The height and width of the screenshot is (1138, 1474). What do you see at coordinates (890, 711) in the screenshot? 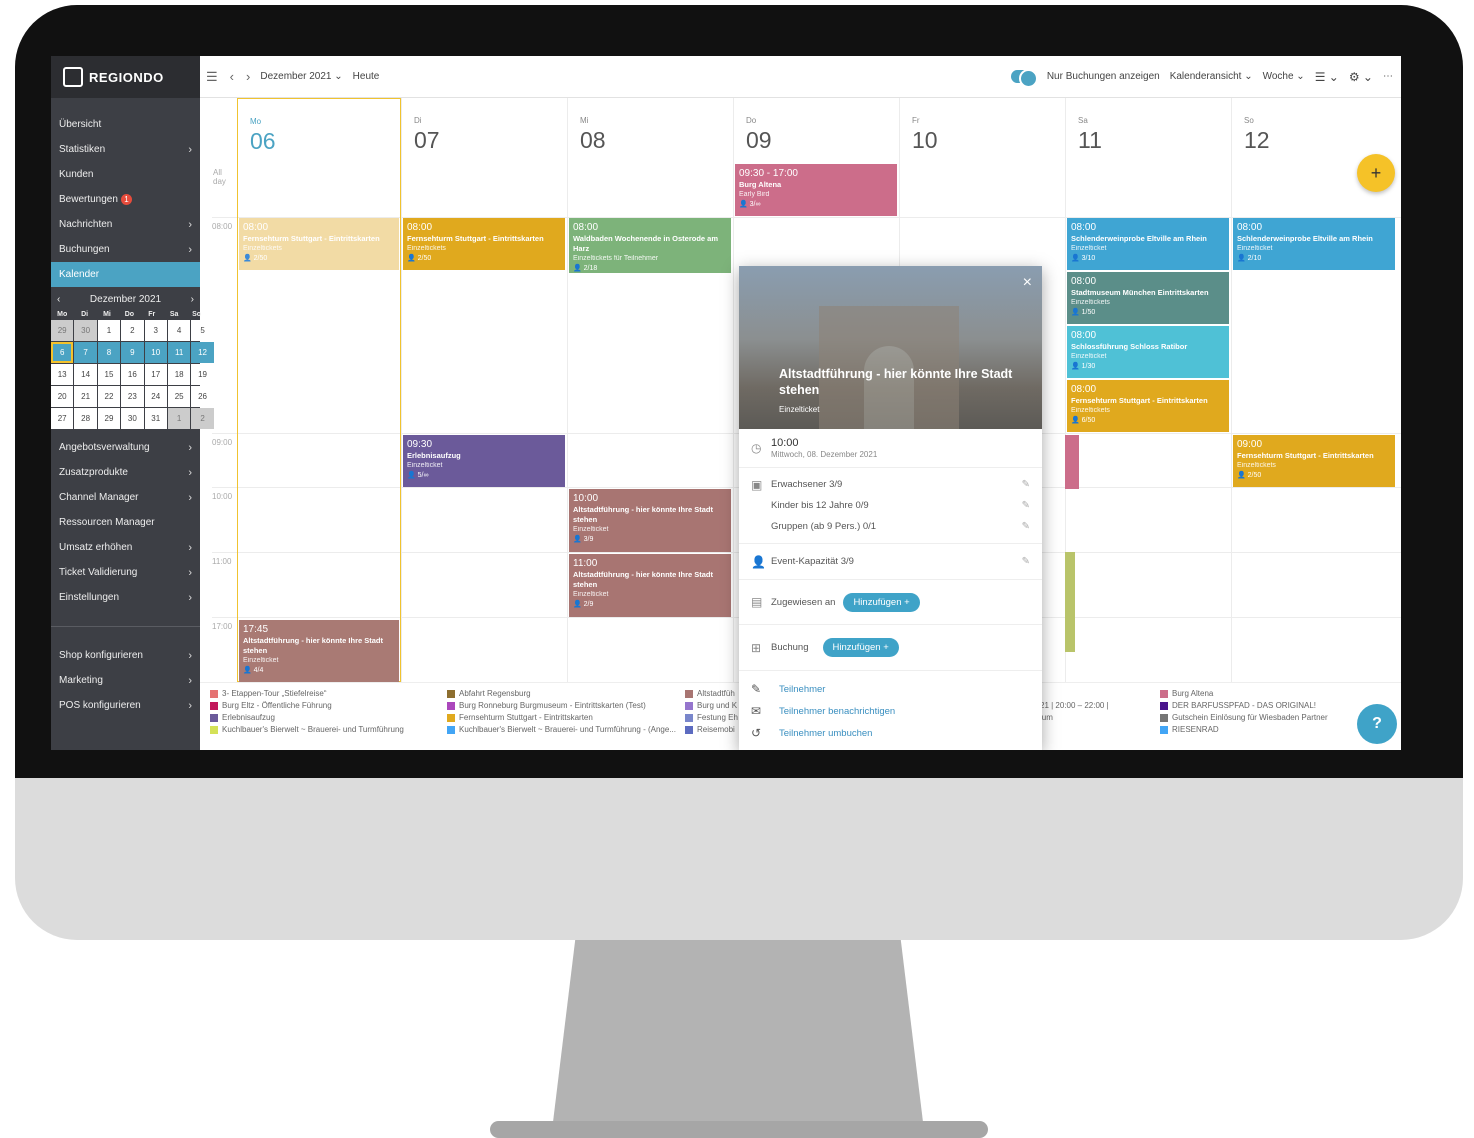
I see `notify-participants-link: ✉ Teilnehmer benachrichtigen` at bounding box center [890, 711].